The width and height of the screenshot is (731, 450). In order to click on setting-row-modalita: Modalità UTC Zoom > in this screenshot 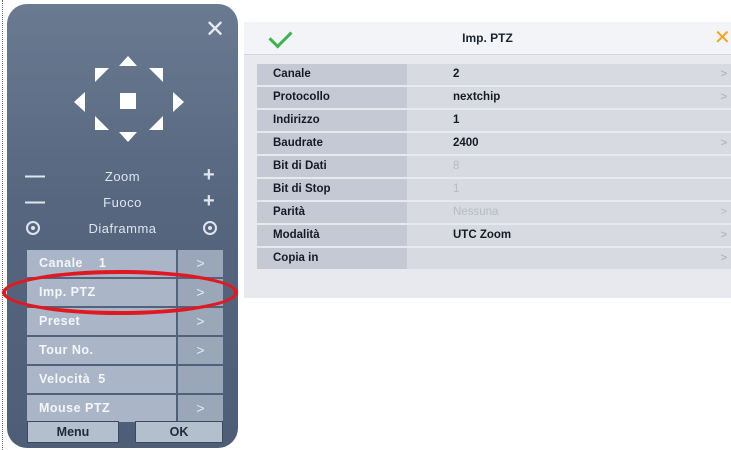, I will do `click(494, 235)`.